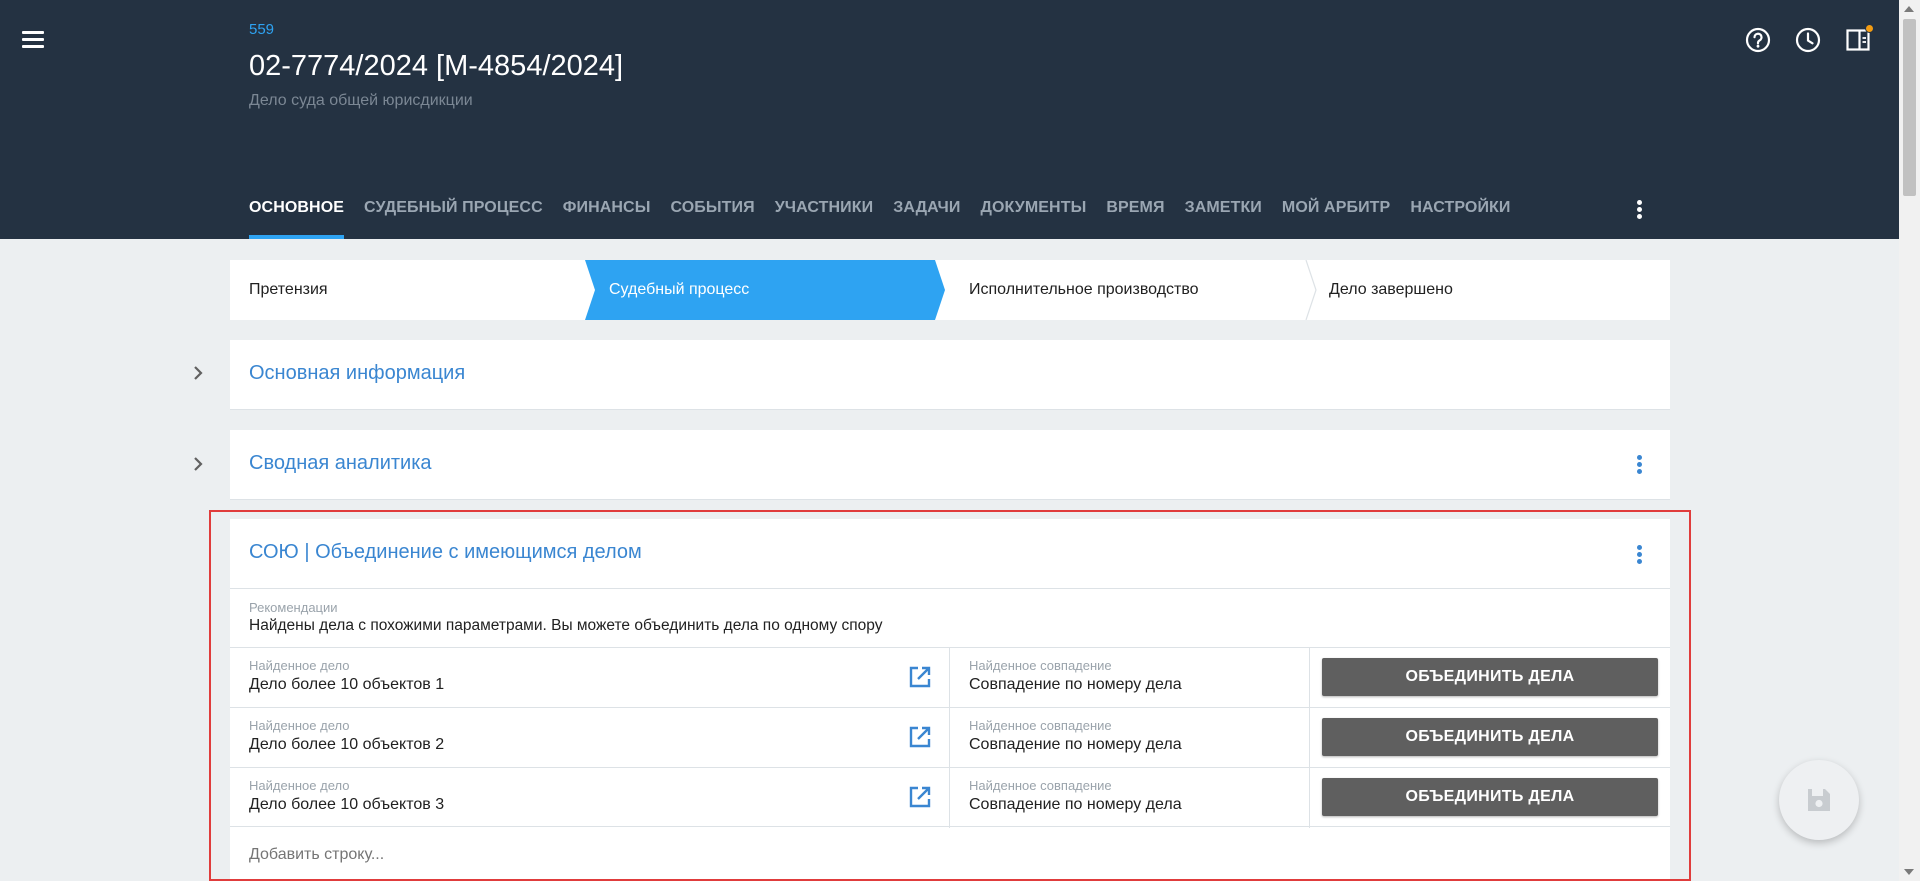 The image size is (1920, 881). I want to click on tabs-more-icon, so click(1639, 210).